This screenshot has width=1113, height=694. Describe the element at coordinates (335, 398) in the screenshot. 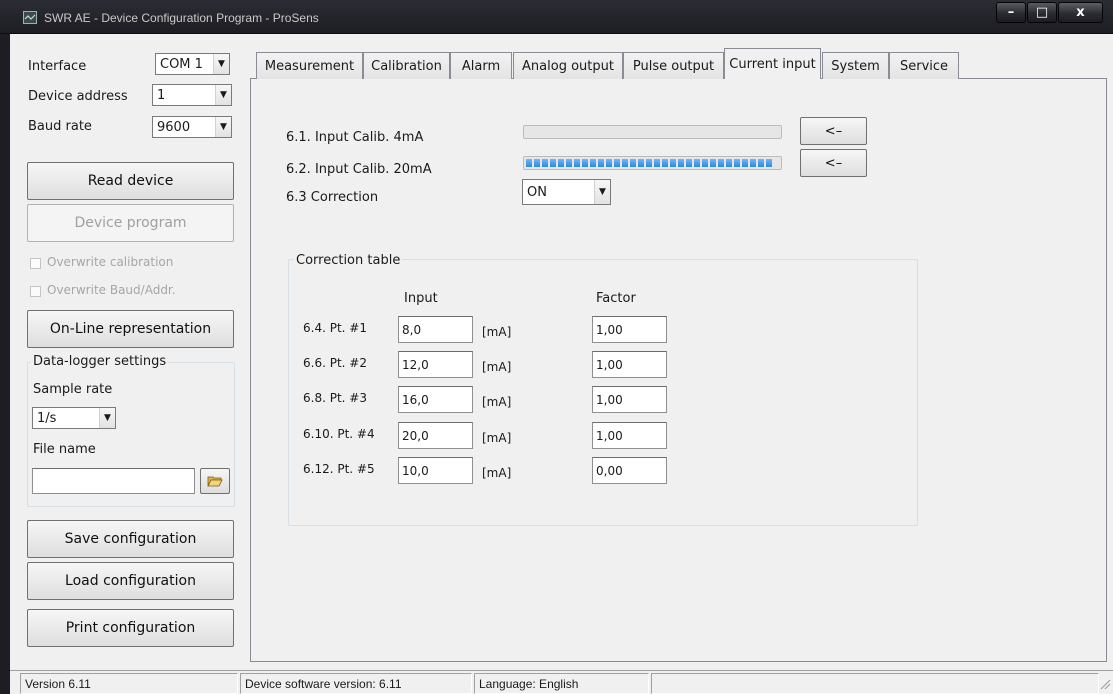

I see `table-row-label: 6.8. Pt. #3` at that location.